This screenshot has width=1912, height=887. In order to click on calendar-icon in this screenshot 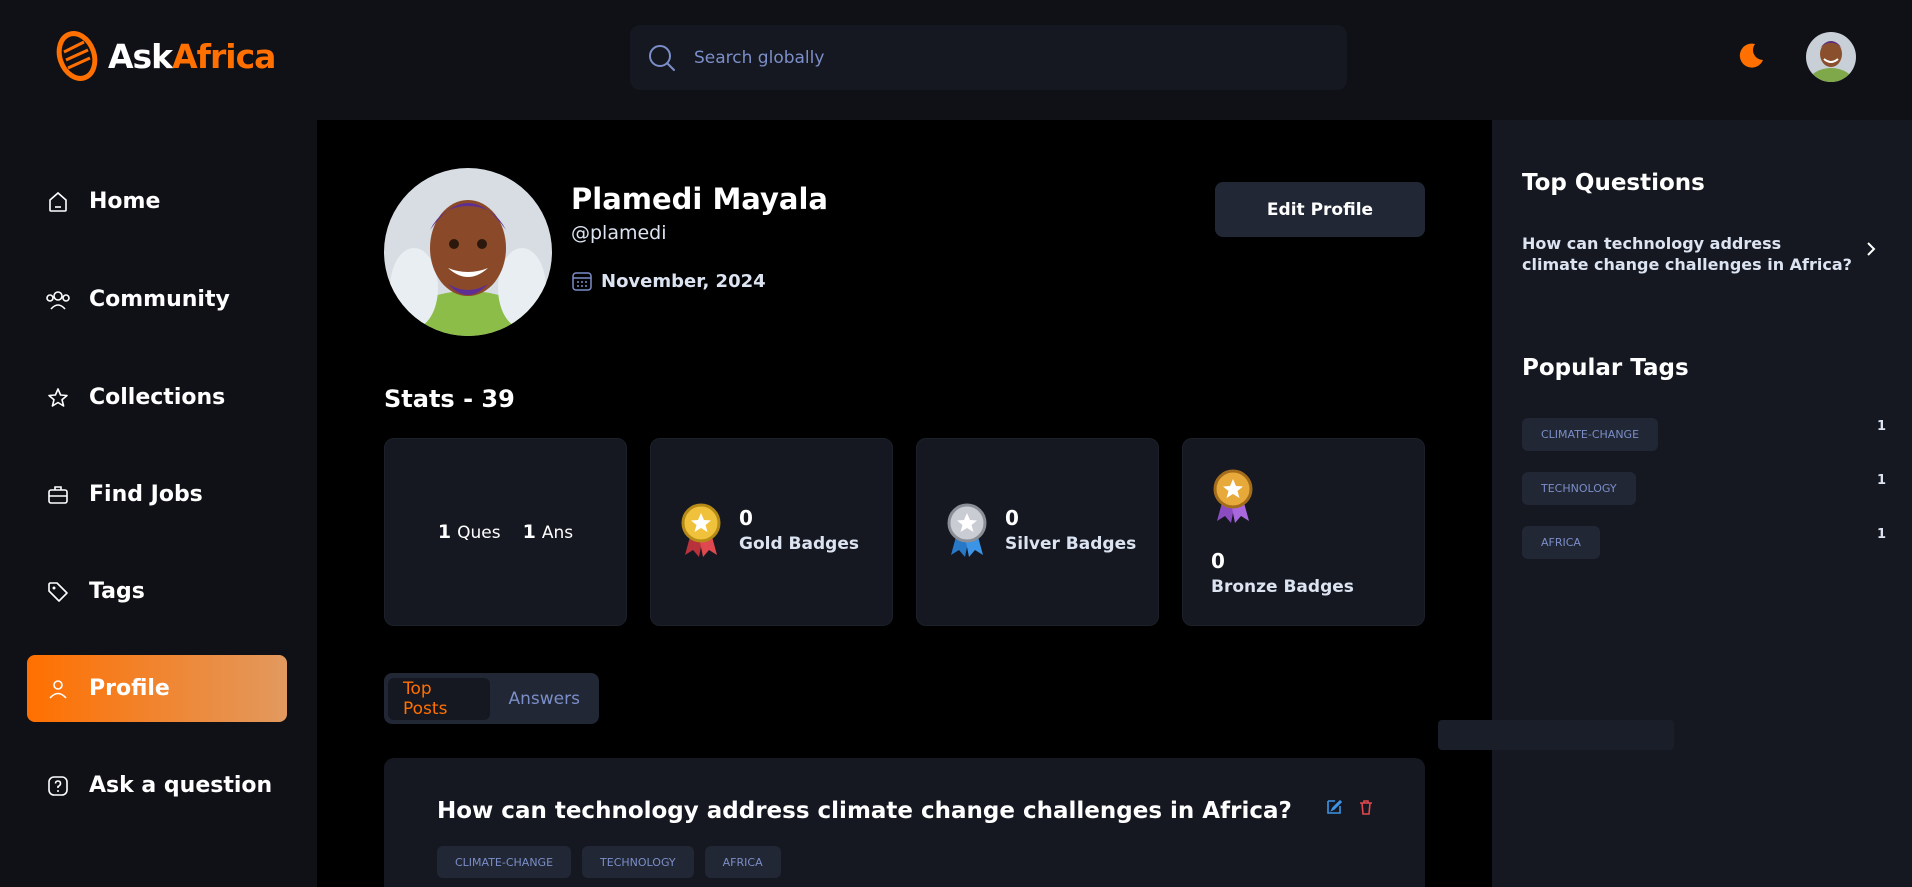, I will do `click(582, 281)`.